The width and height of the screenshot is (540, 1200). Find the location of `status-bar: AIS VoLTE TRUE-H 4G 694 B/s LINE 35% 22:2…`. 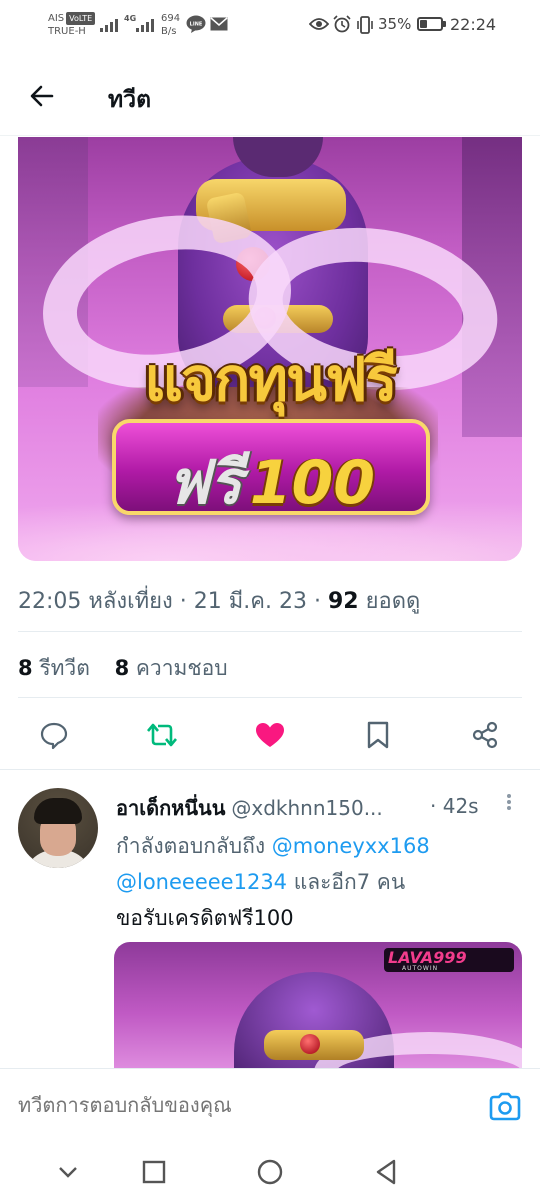

status-bar: AIS VoLTE TRUE-H 4G 694 B/s LINE 35% 22:2… is located at coordinates (270, 25).